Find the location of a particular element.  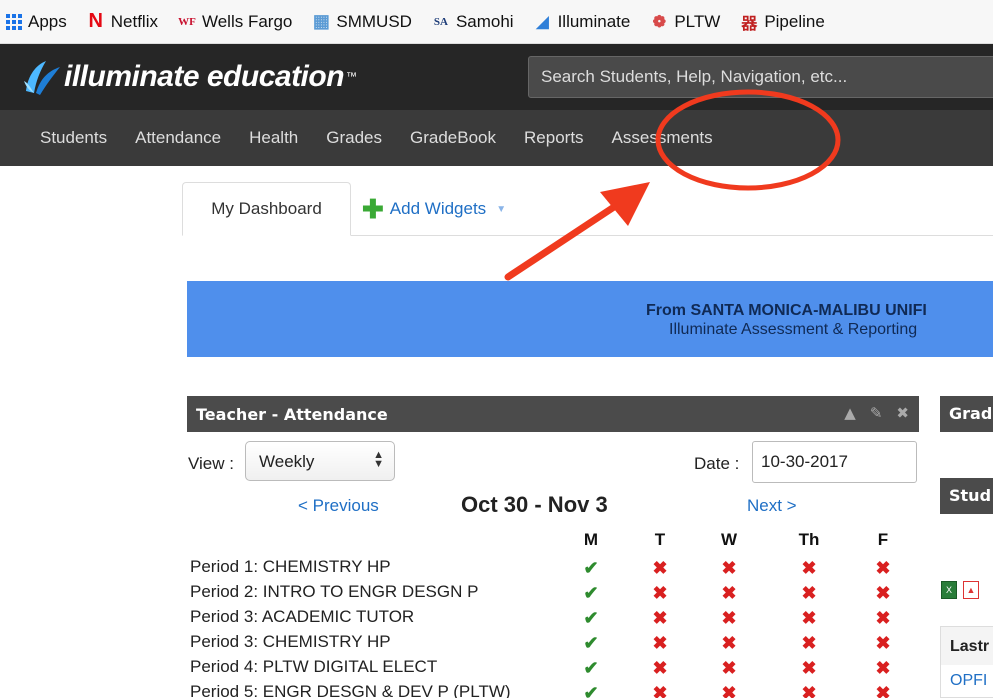

bookmark-label: SMMUSD is located at coordinates (374, 21).